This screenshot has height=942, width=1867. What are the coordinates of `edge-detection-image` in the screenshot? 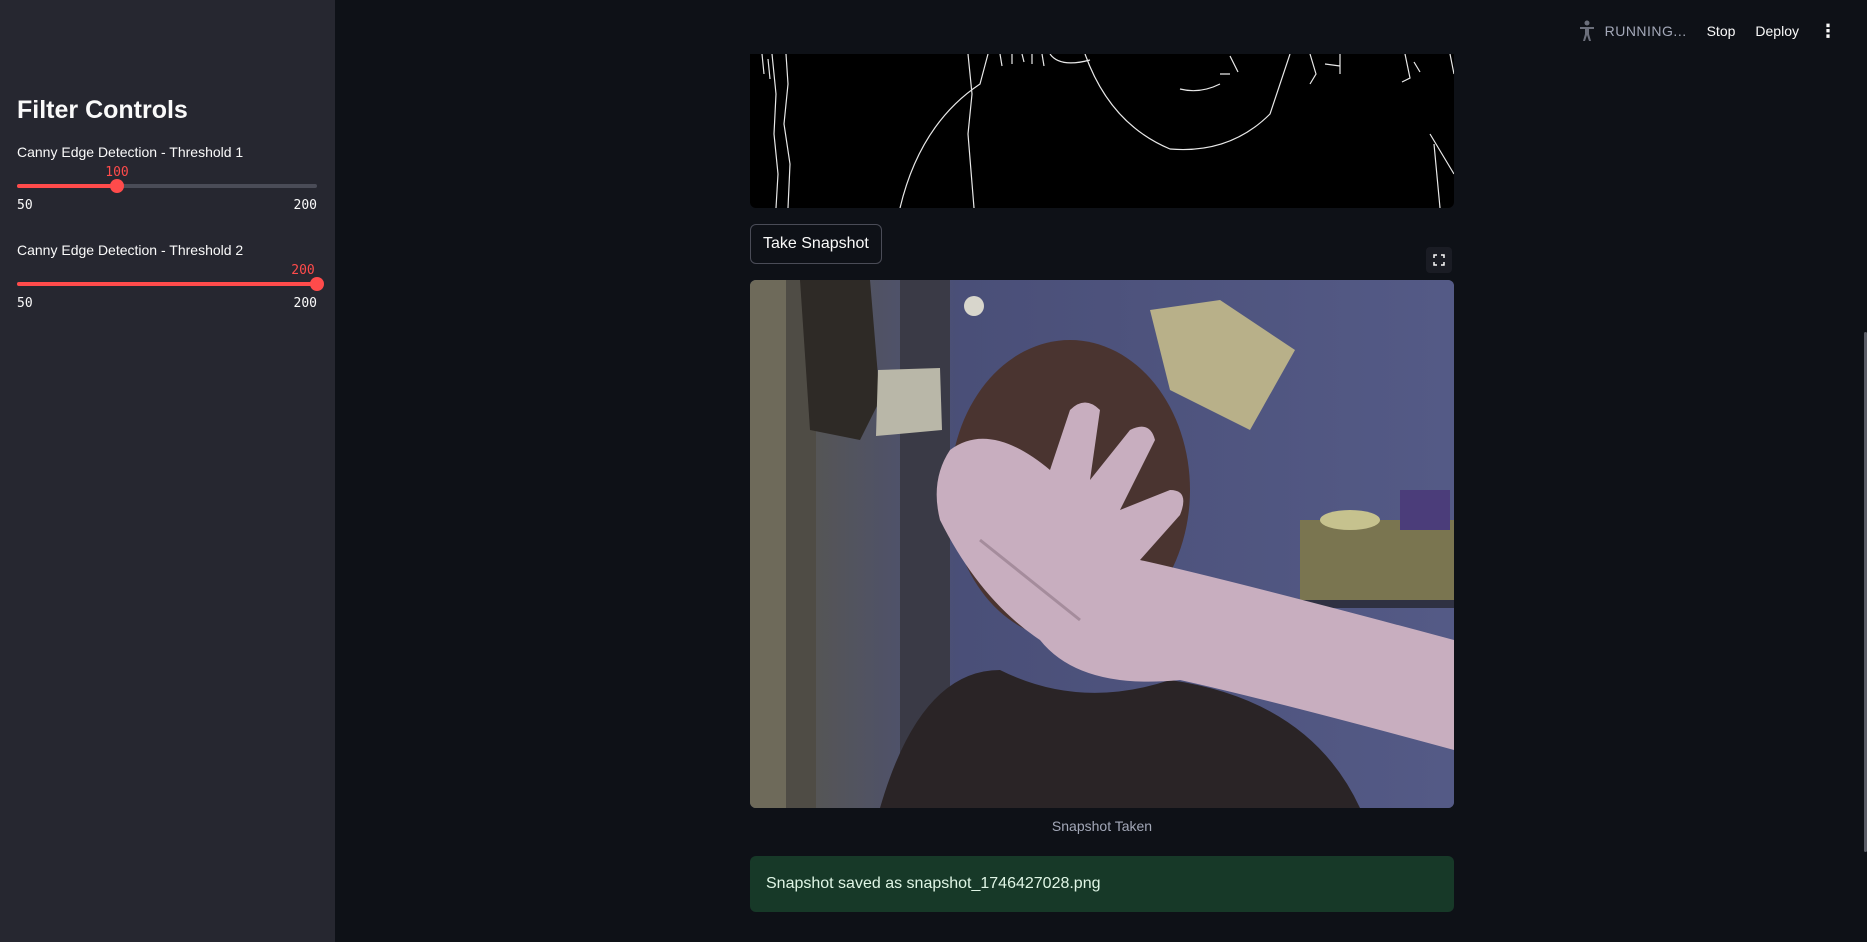 It's located at (1102, 131).